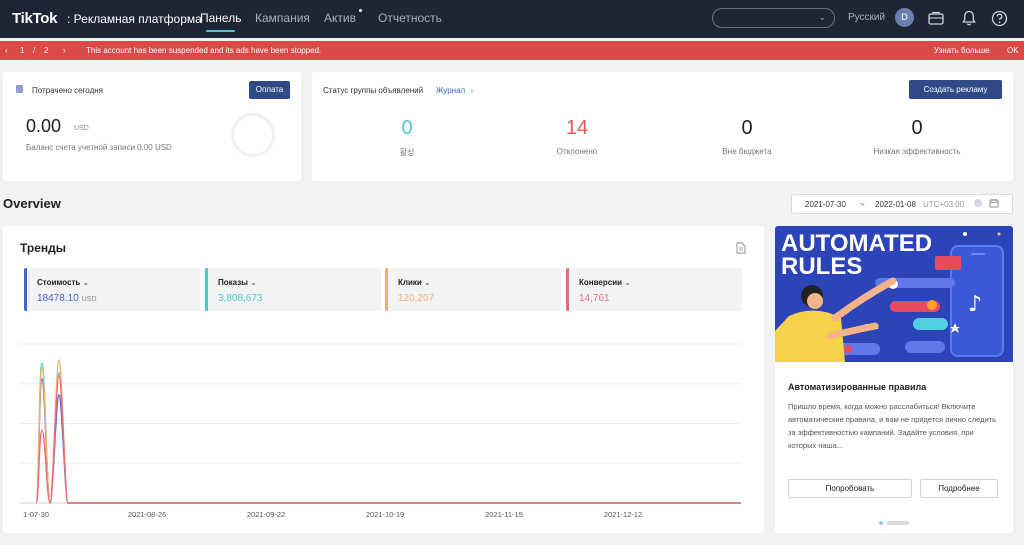  What do you see at coordinates (994, 204) in the screenshot?
I see `calendar-icon` at bounding box center [994, 204].